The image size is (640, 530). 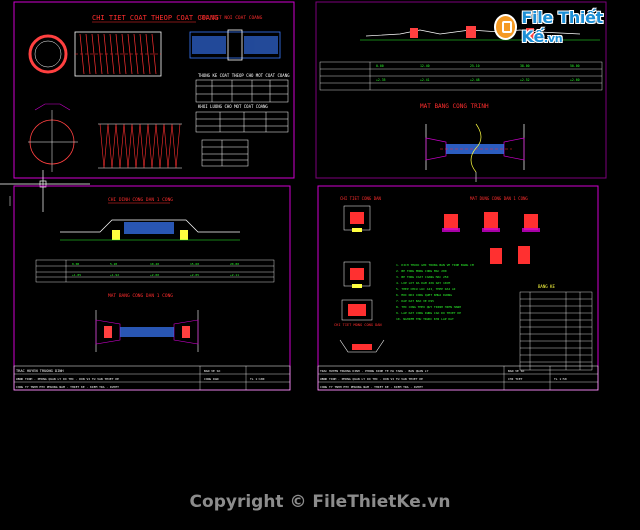 What do you see at coordinates (233, 106) in the screenshot?
I see `table-2-caption: KHOI LUONG CHO MOT COAT COANG` at bounding box center [233, 106].